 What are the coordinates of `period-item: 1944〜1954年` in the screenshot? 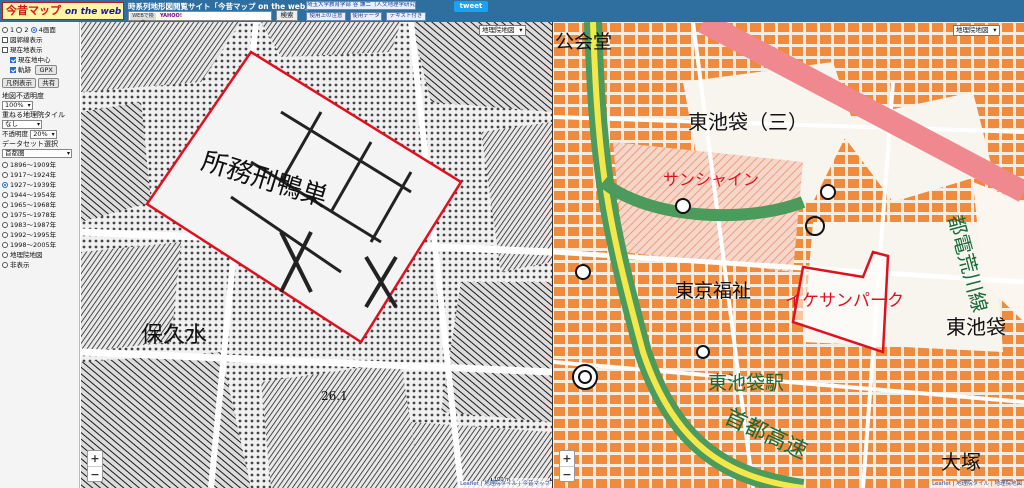 It's located at (39, 195).